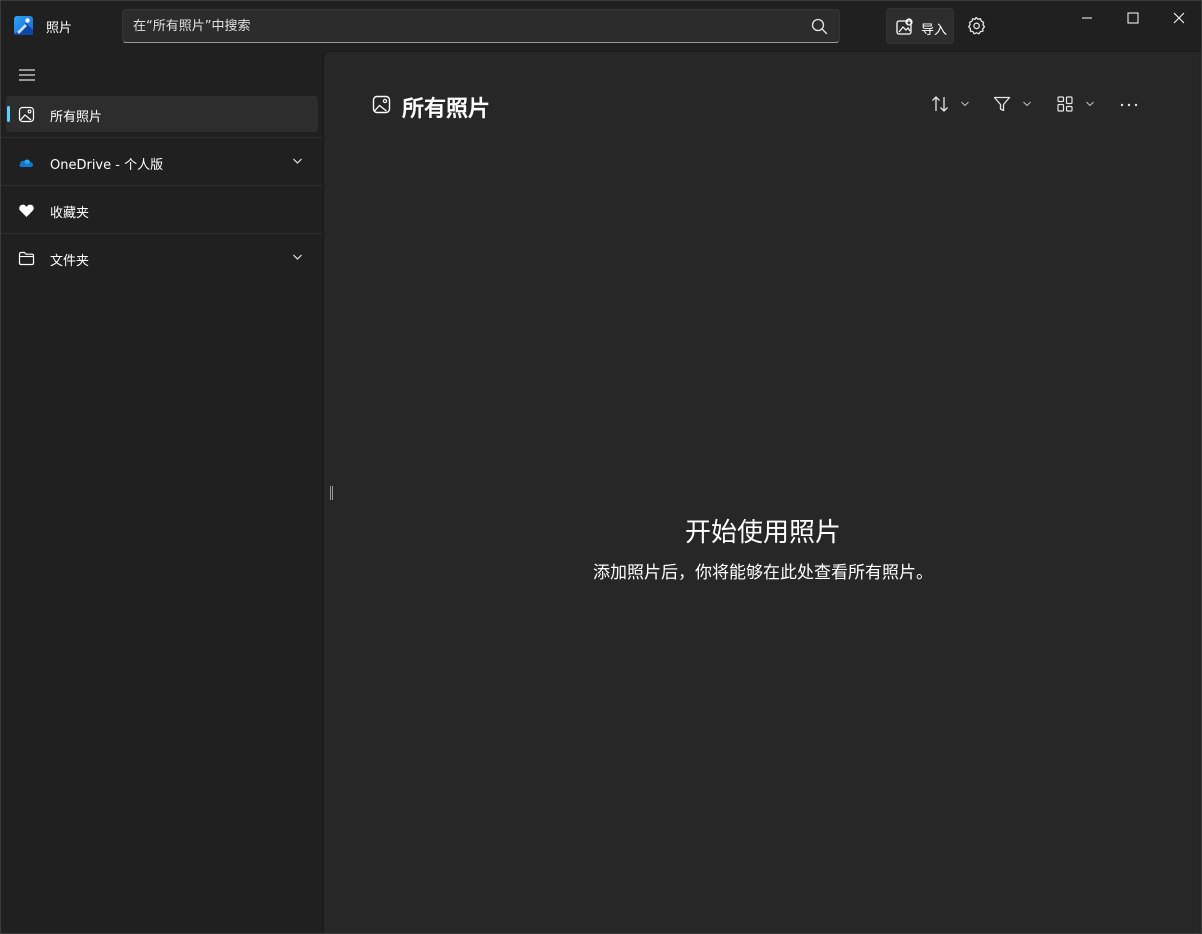 Image resolution: width=1202 pixels, height=934 pixels. I want to click on more-options-button, so click(1129, 104).